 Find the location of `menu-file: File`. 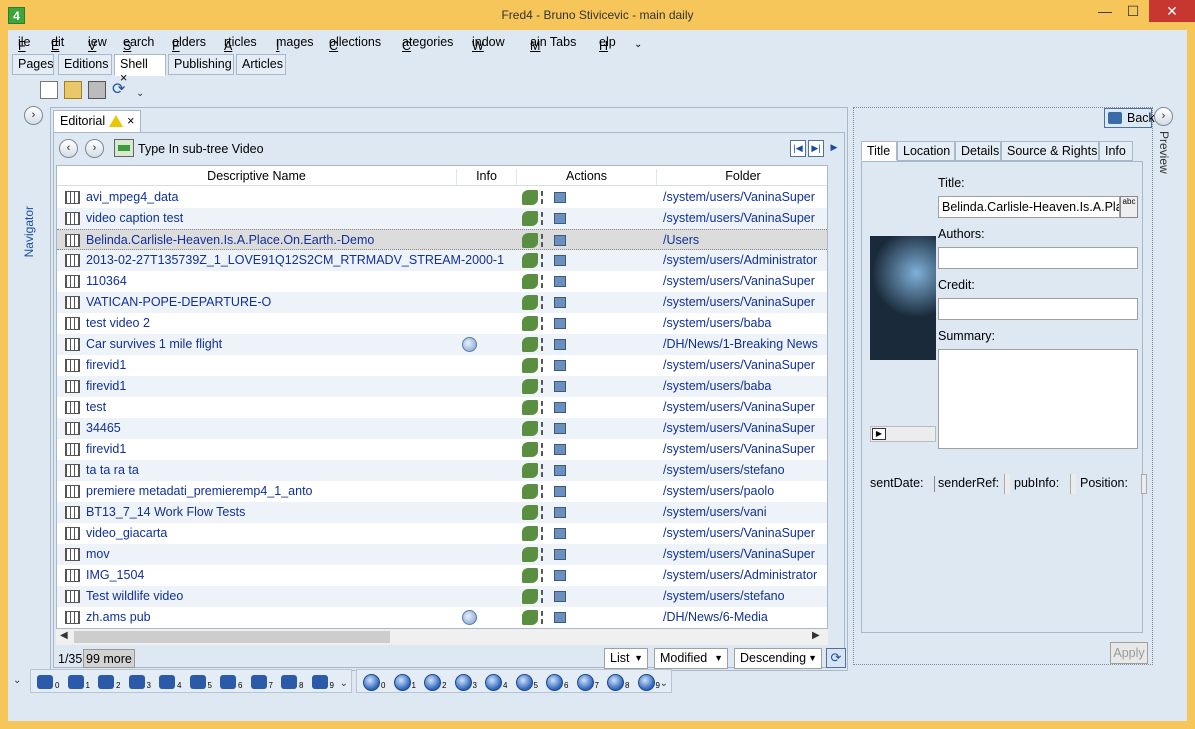

menu-file: File is located at coordinates (24, 44).